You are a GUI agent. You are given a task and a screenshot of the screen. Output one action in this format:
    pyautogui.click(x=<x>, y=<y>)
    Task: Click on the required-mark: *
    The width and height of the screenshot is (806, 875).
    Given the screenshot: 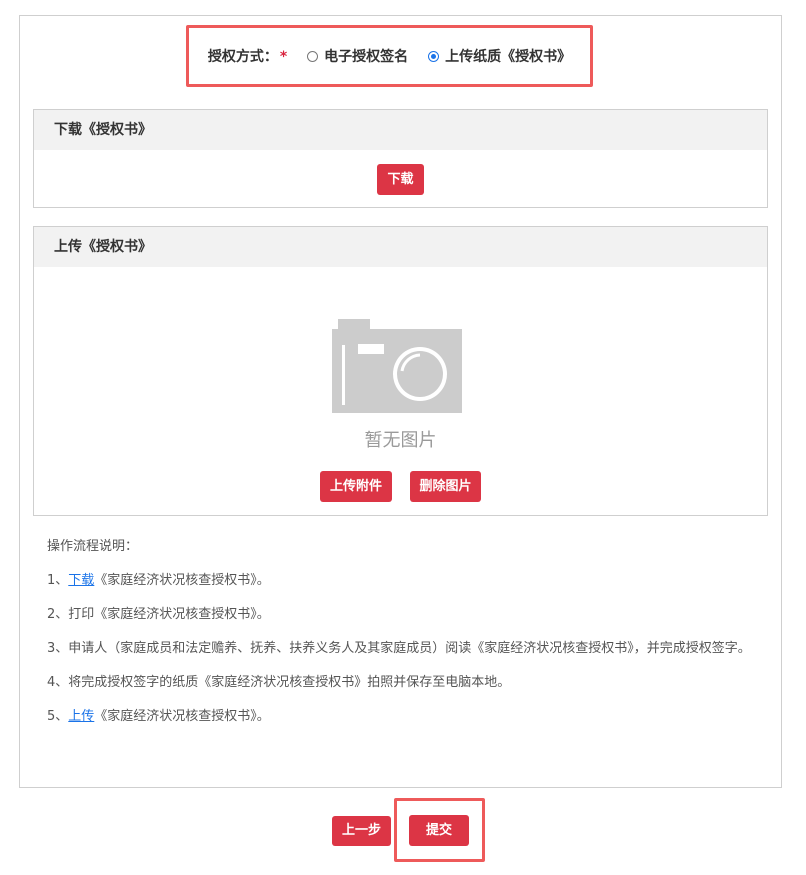 What is the action you would take?
    pyautogui.click(x=283, y=57)
    